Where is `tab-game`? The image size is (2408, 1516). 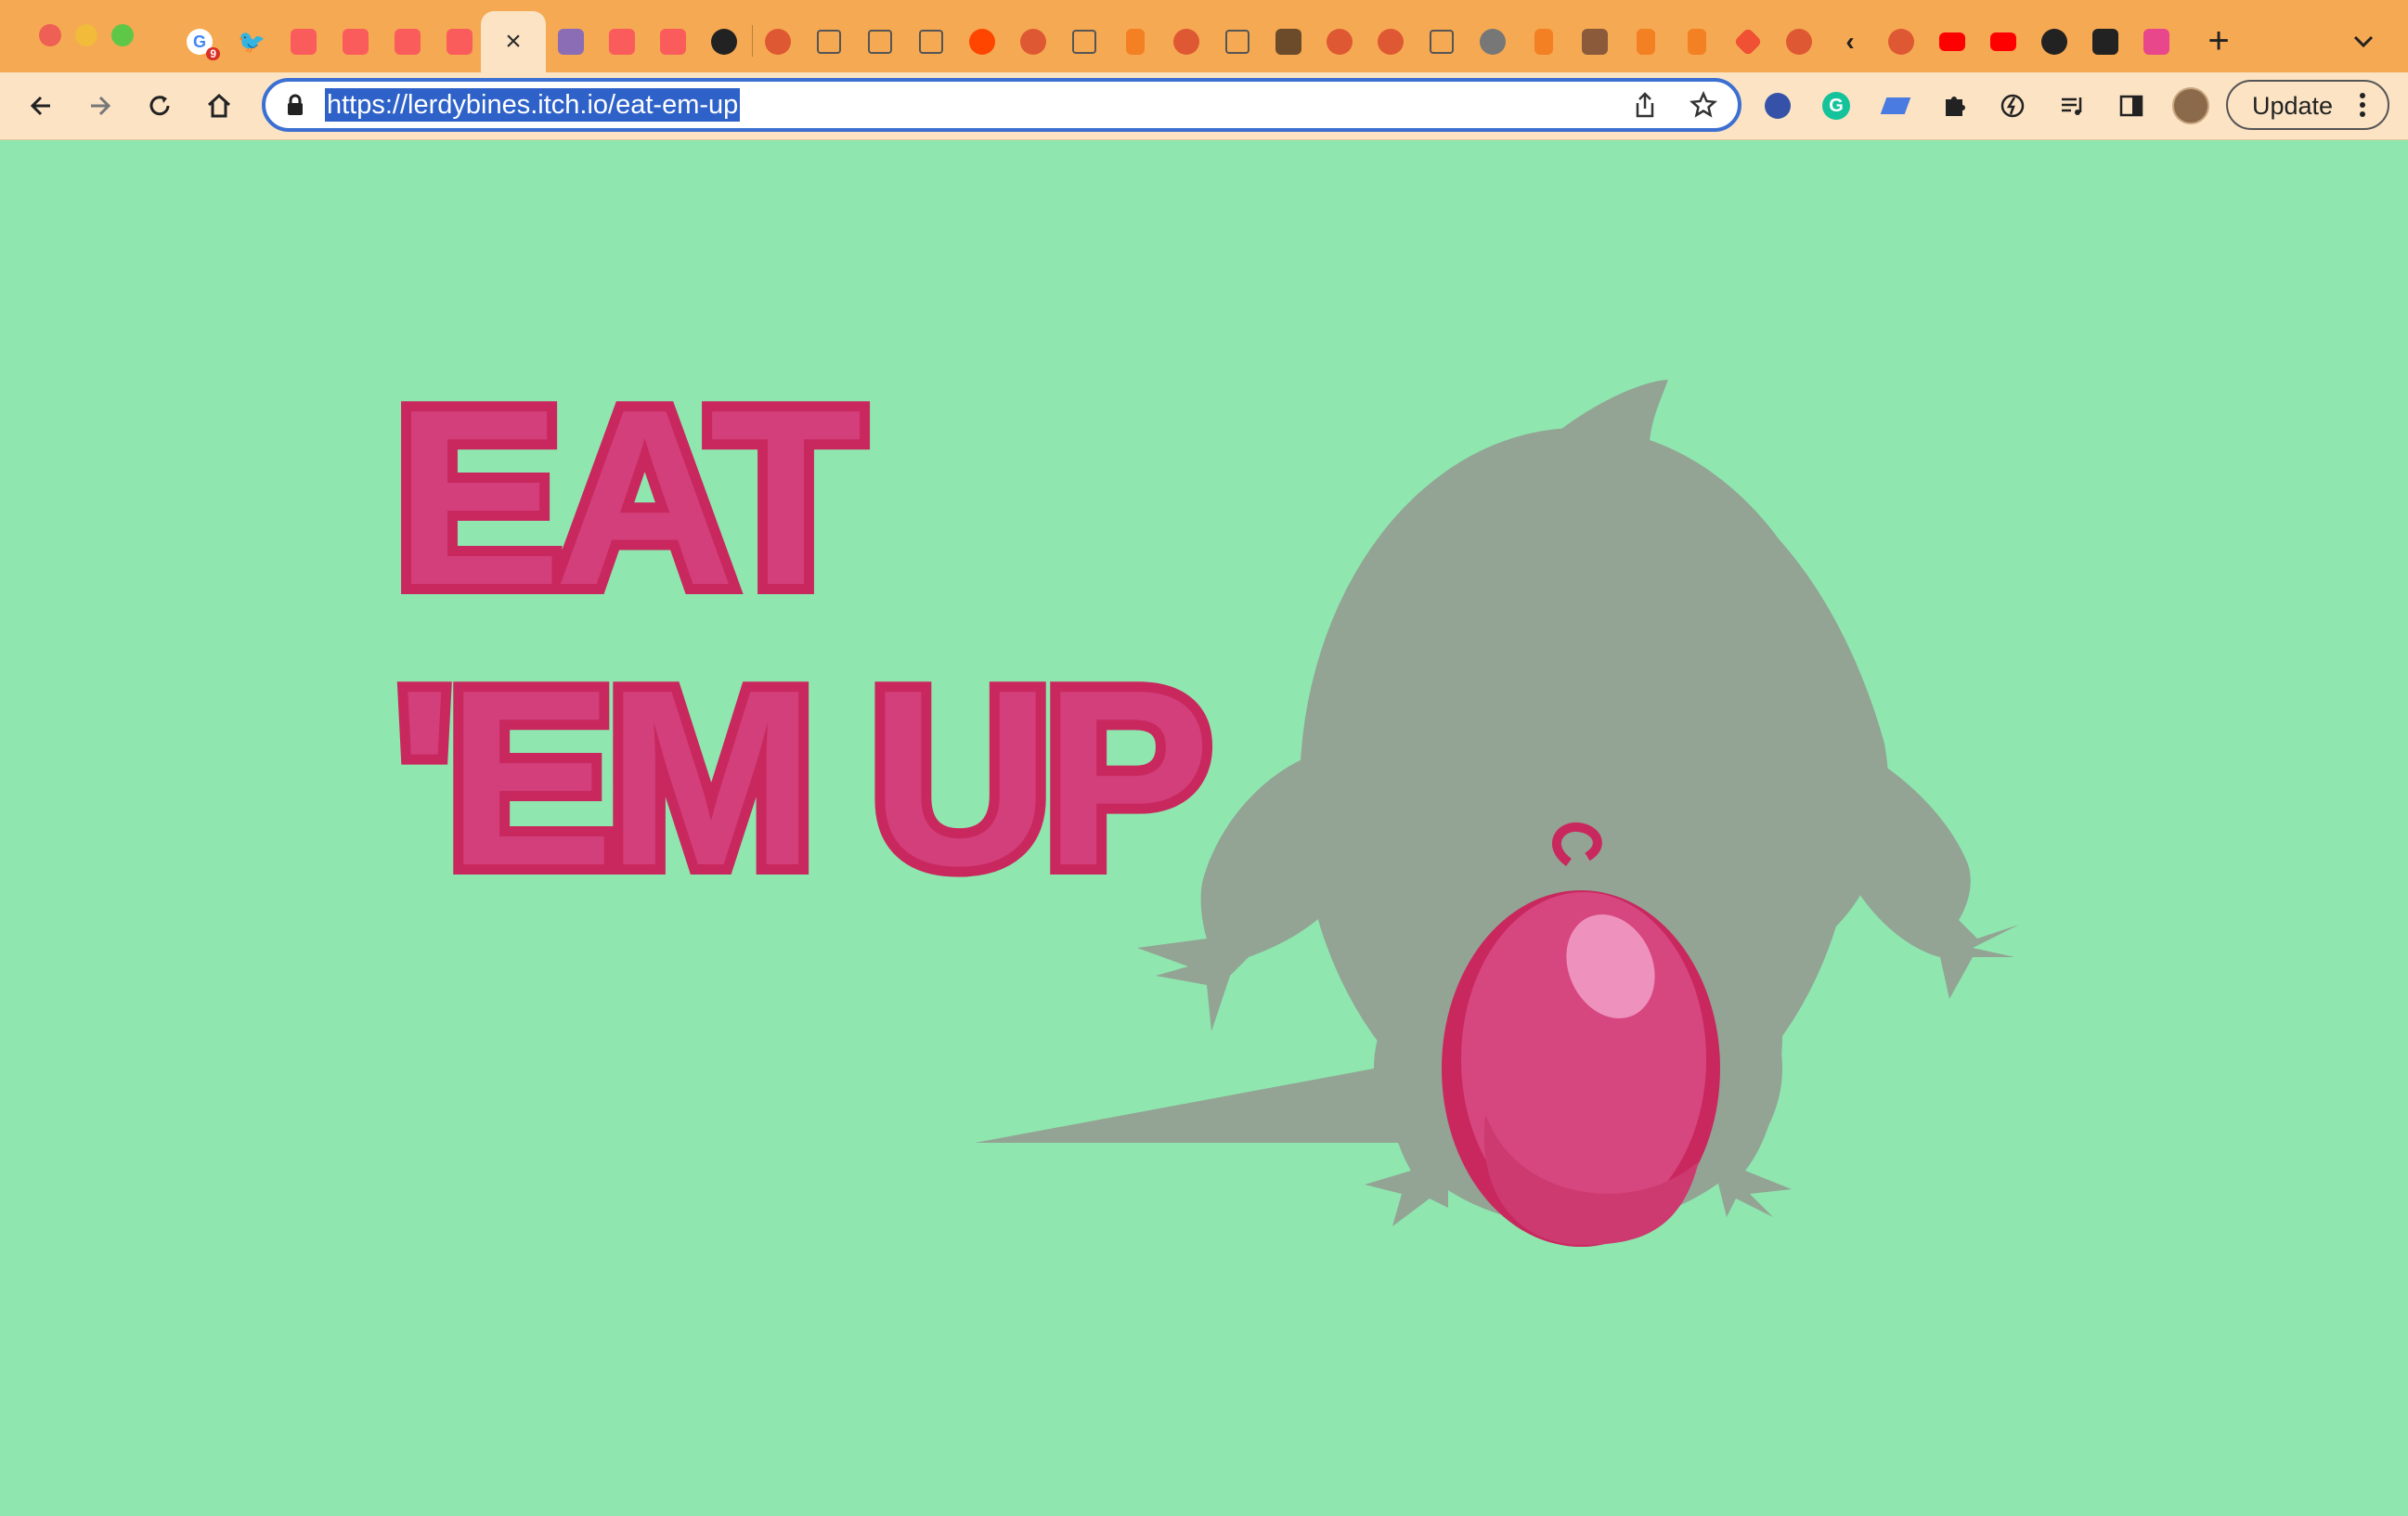 tab-game is located at coordinates (570, 42).